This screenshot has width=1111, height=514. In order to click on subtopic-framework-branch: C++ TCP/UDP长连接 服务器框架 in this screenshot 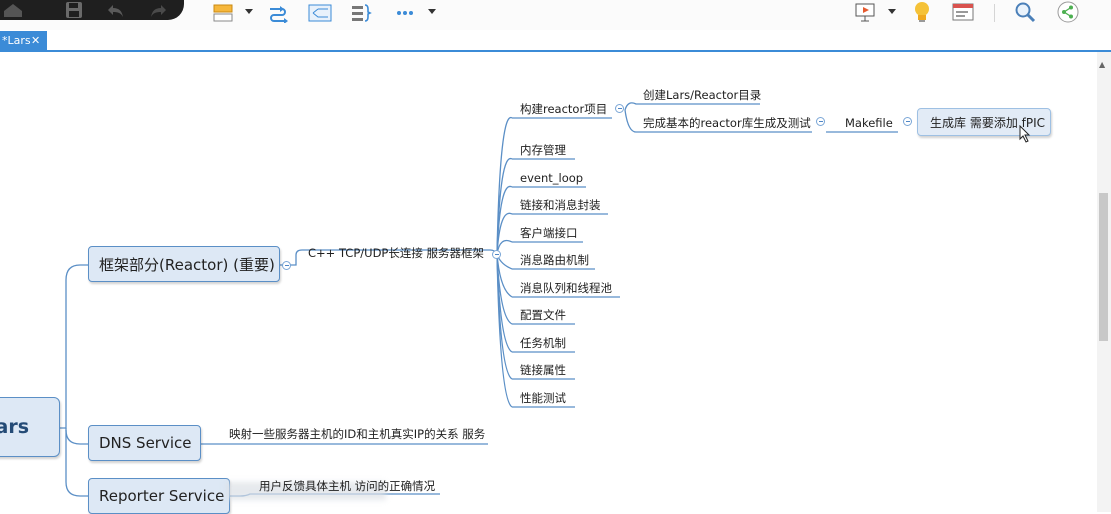, I will do `click(396, 253)`.